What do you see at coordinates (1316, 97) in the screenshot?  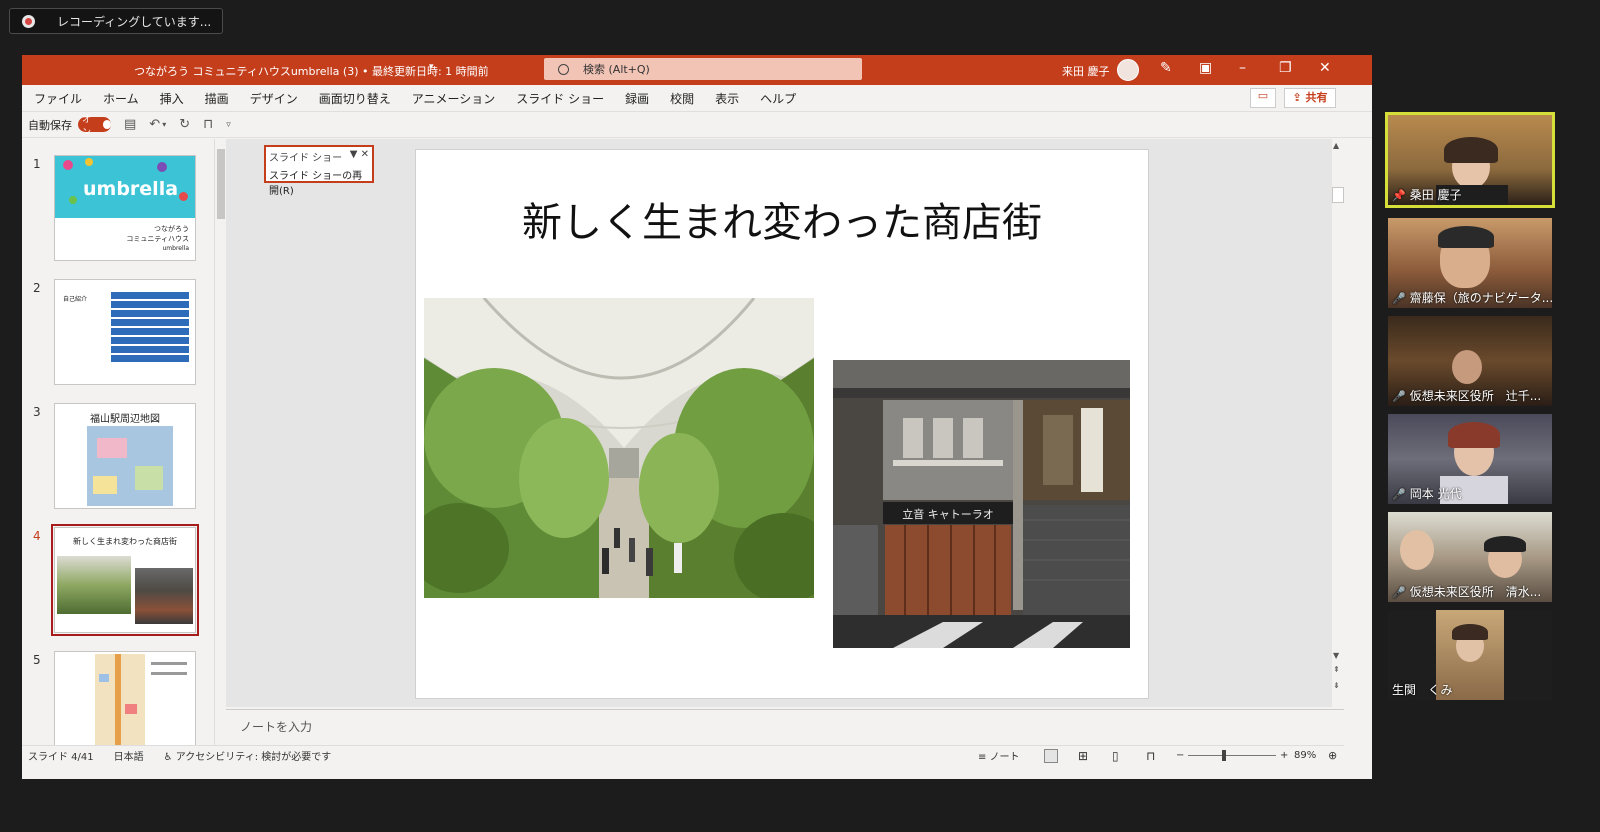 I see `share-label: 共有` at bounding box center [1316, 97].